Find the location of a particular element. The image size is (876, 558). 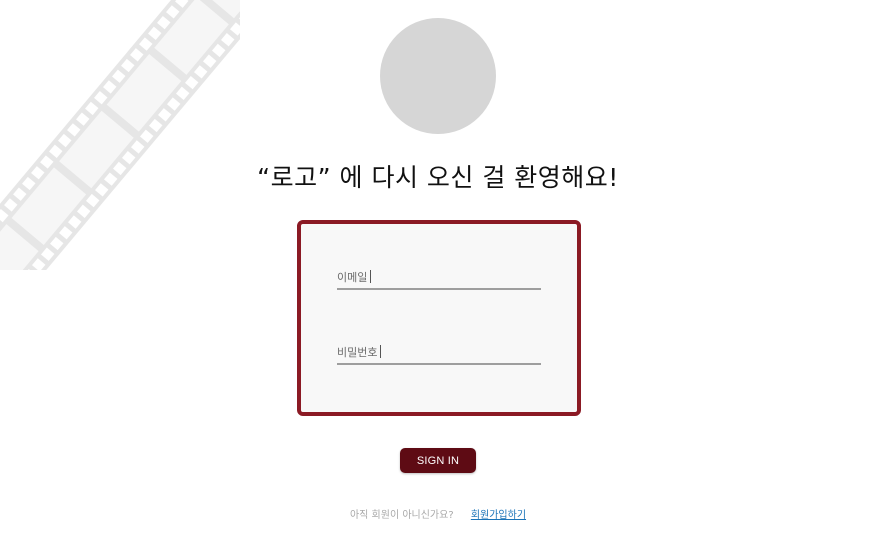

password-label: 비밀번호 is located at coordinates (359, 352).